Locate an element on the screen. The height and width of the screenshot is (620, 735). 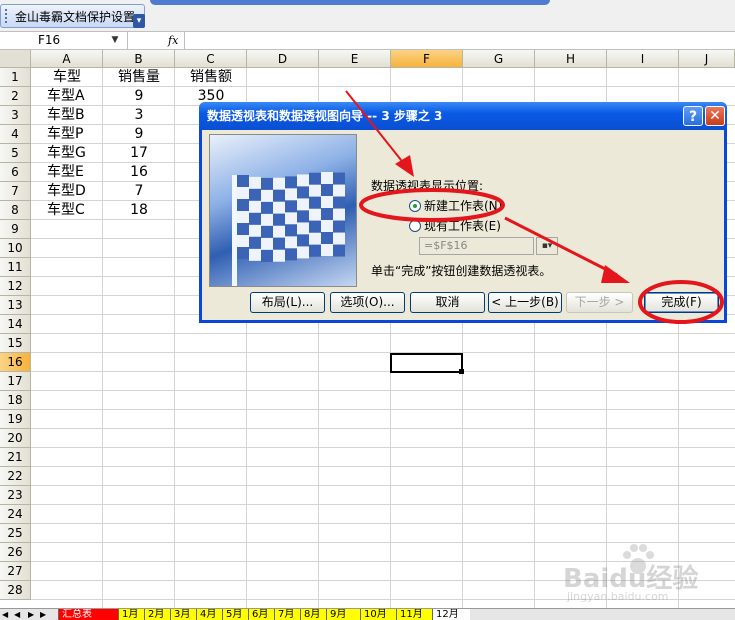
column-header: A is located at coordinates (67, 59).